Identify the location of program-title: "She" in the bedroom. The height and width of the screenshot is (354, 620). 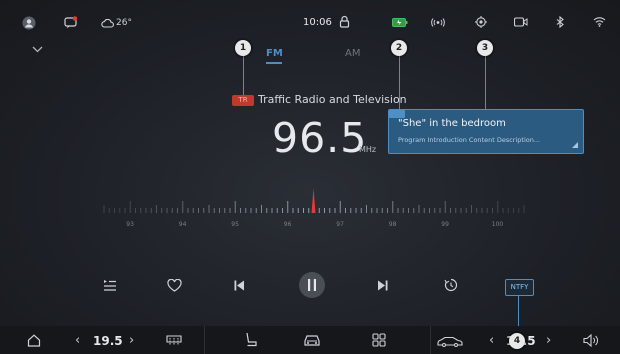
(452, 123).